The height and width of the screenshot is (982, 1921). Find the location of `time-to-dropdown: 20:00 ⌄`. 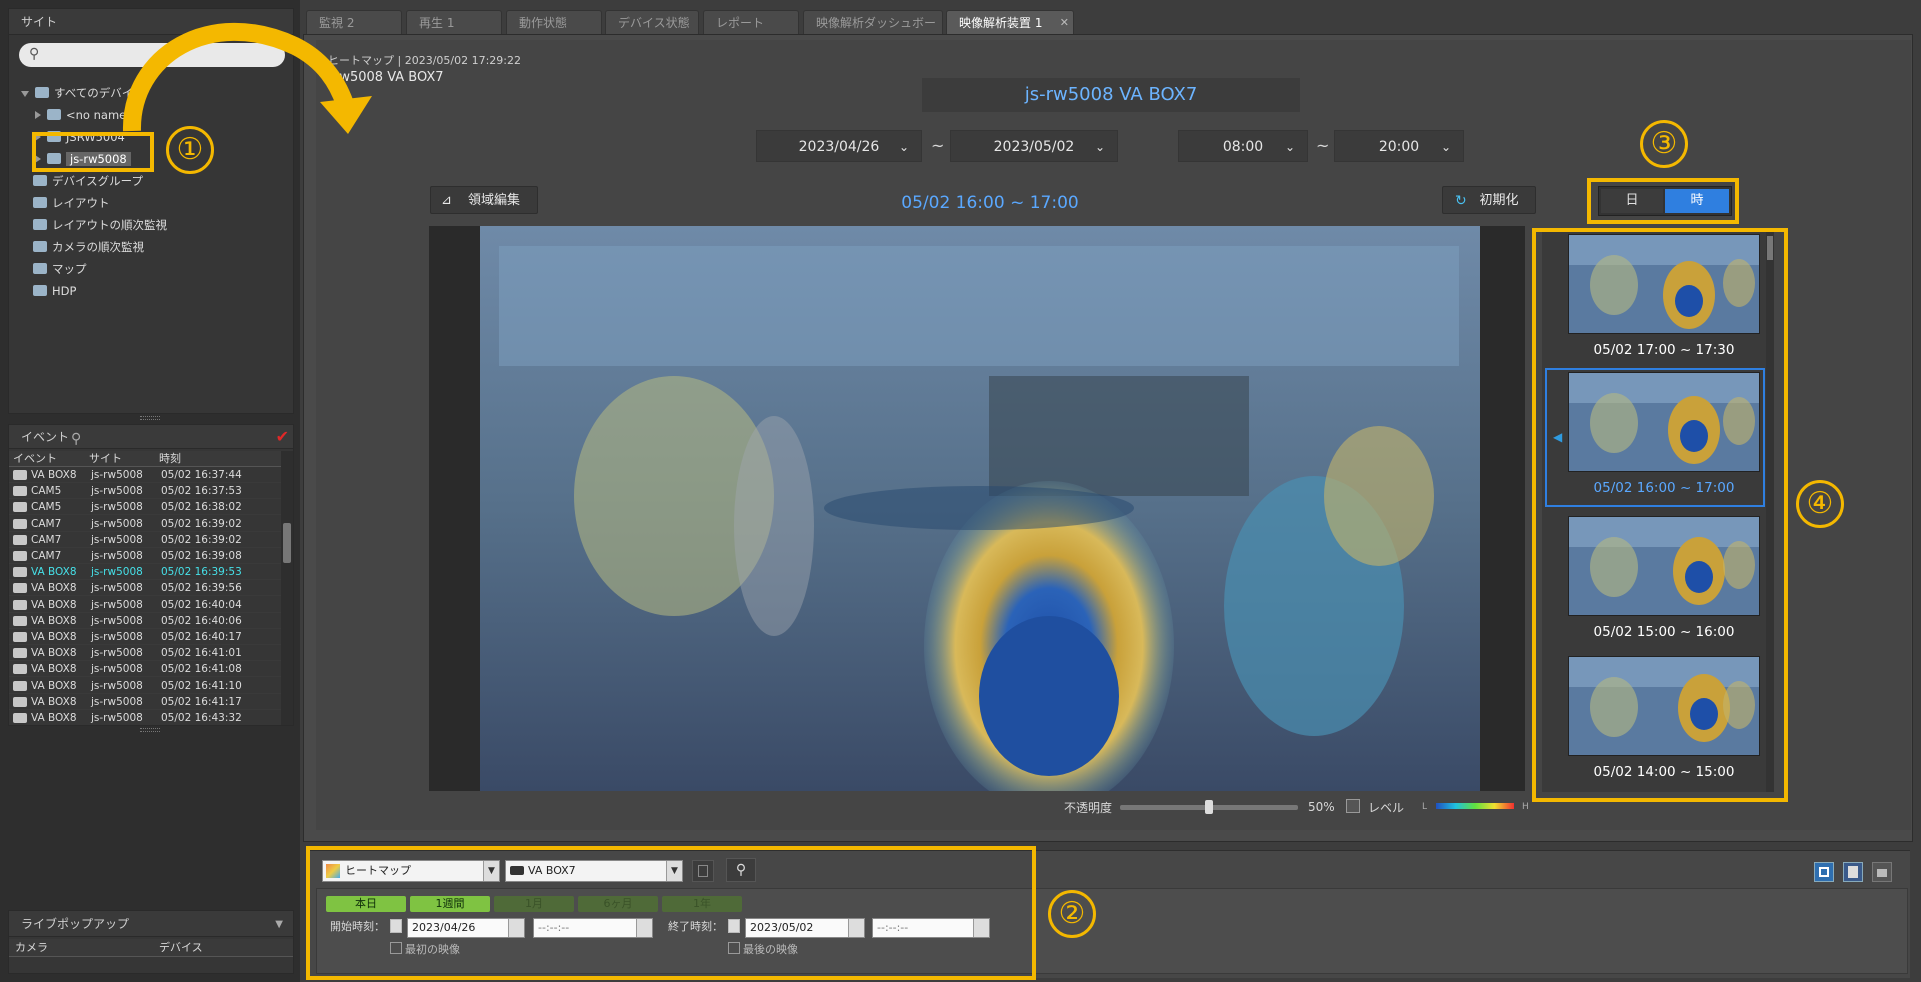

time-to-dropdown: 20:00 ⌄ is located at coordinates (1399, 146).